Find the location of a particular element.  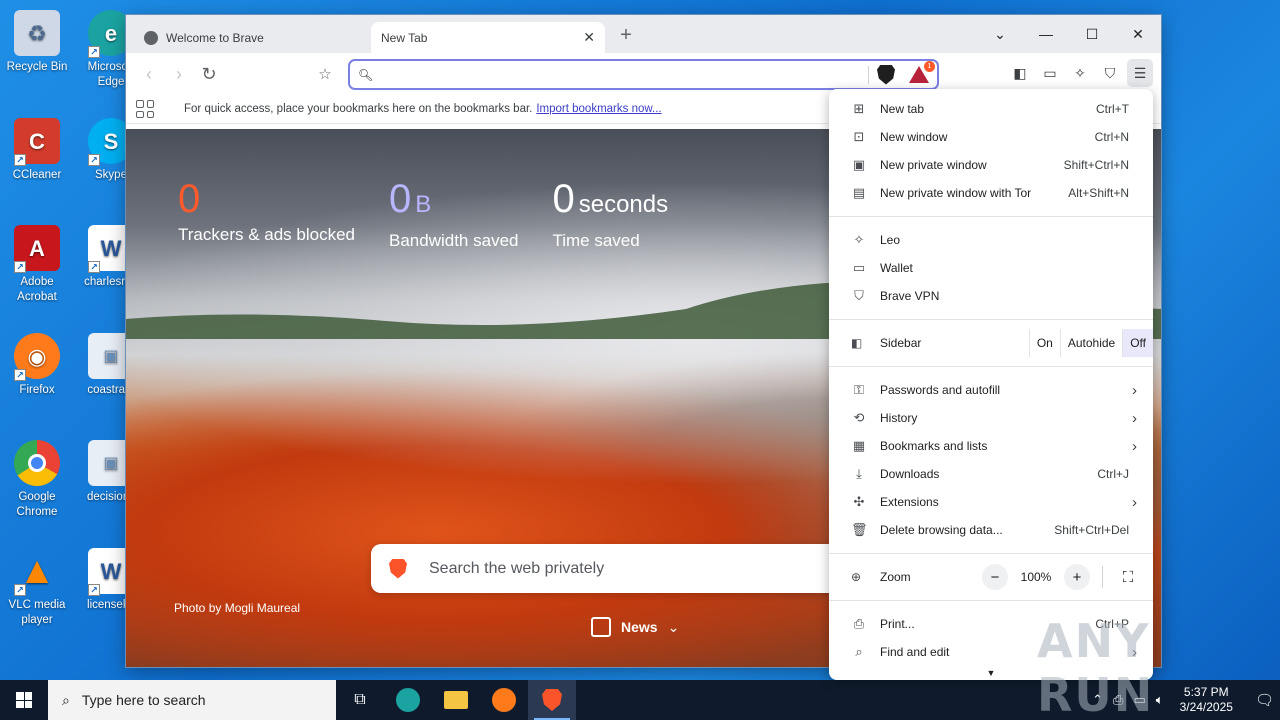

brave-rewards-icon: 1 is located at coordinates (922, 72).